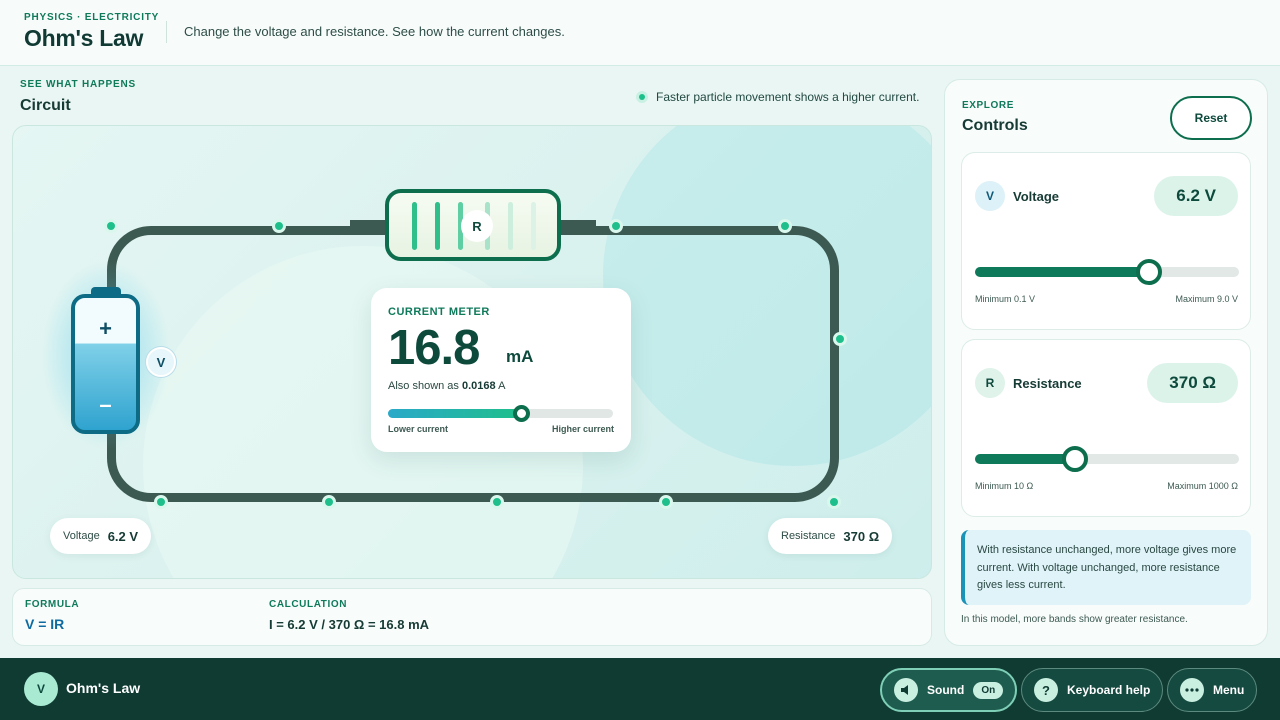 The image size is (1280, 720). What do you see at coordinates (123, 536) in the screenshot?
I see `voltage-readout-value: 6.2 V` at bounding box center [123, 536].